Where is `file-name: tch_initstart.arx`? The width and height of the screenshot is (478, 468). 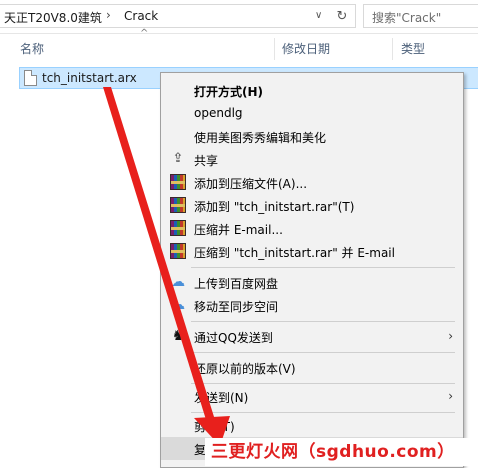 file-name: tch_initstart.arx is located at coordinates (89, 78).